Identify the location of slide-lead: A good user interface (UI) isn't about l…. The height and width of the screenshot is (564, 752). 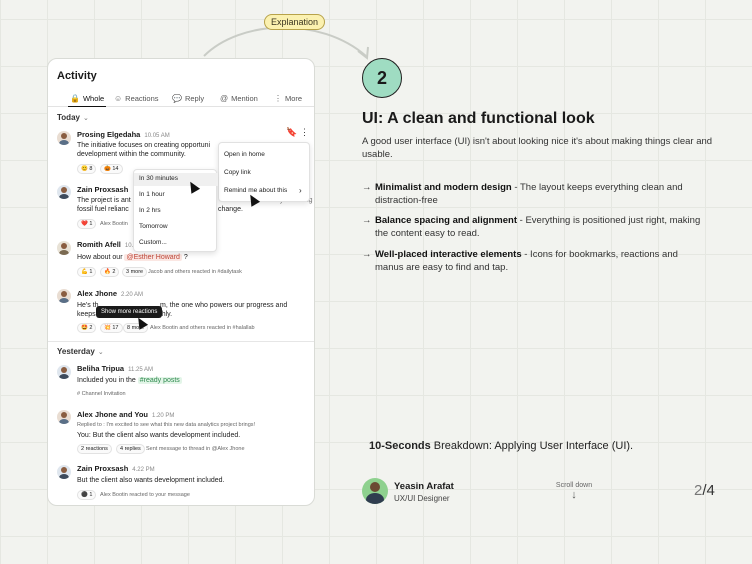
(537, 148).